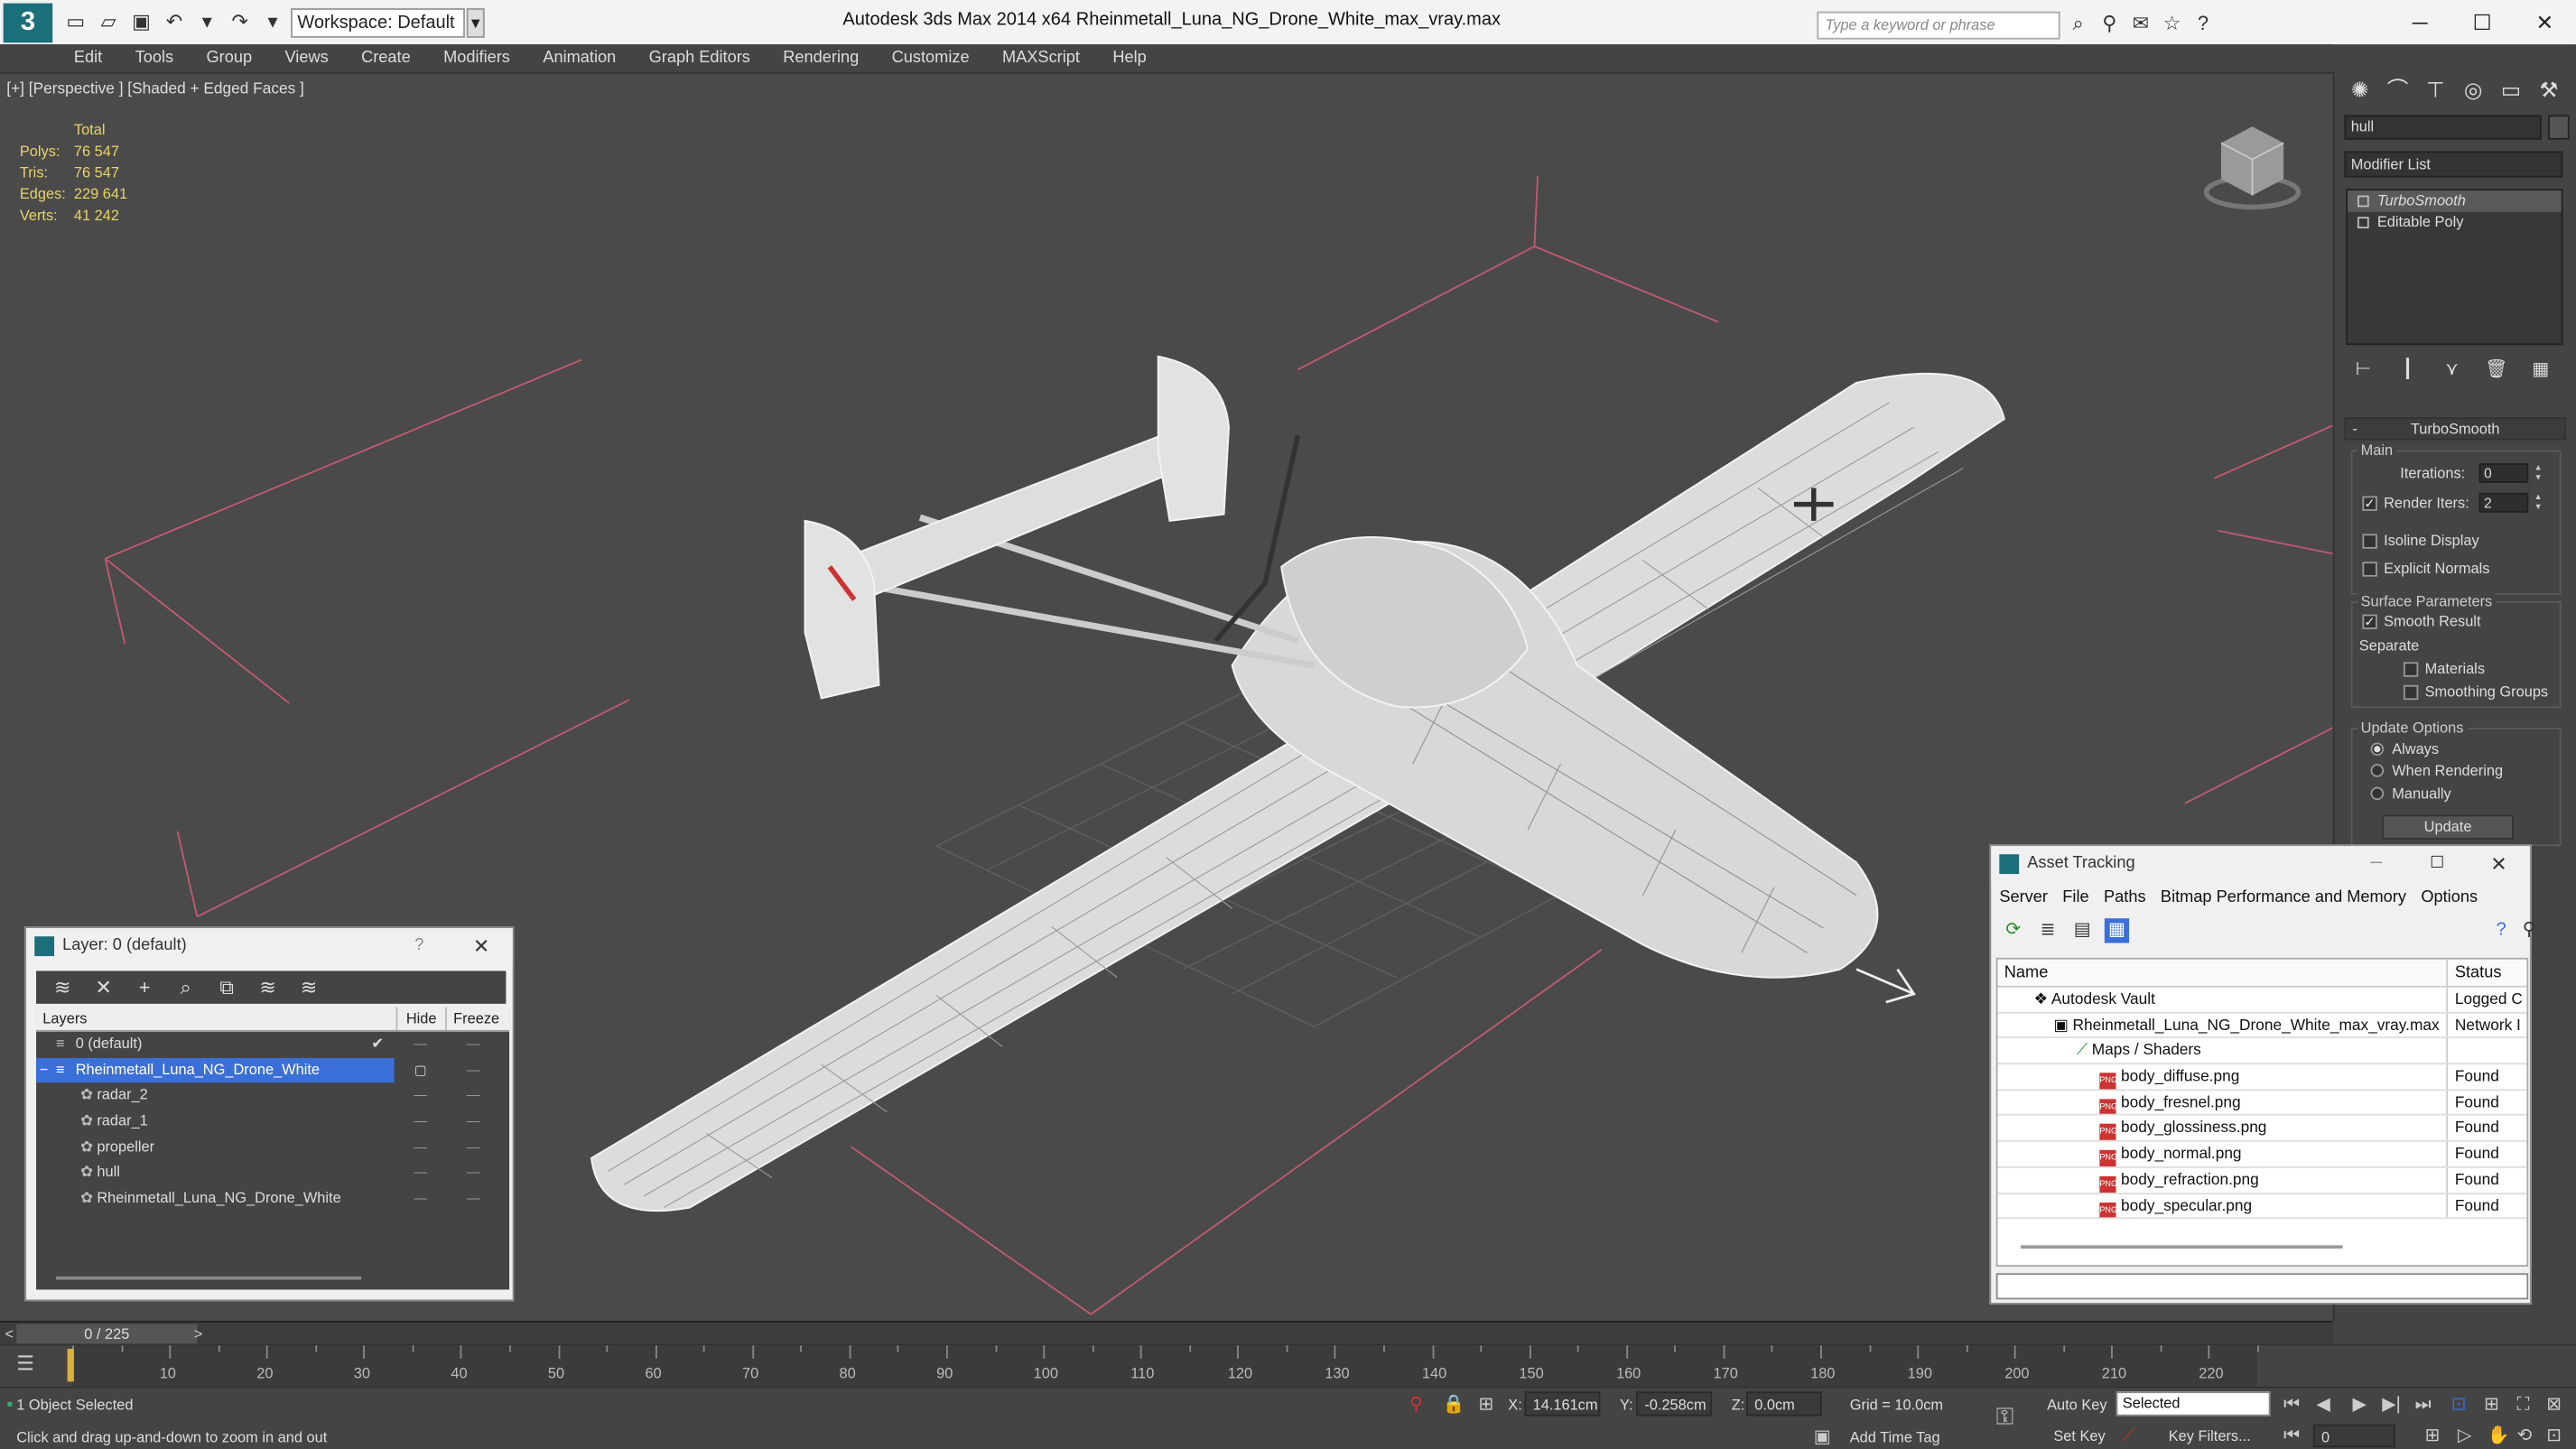 This screenshot has height=1449, width=2576. I want to click on x-coordinate-field: 14.161cm, so click(1562, 1403).